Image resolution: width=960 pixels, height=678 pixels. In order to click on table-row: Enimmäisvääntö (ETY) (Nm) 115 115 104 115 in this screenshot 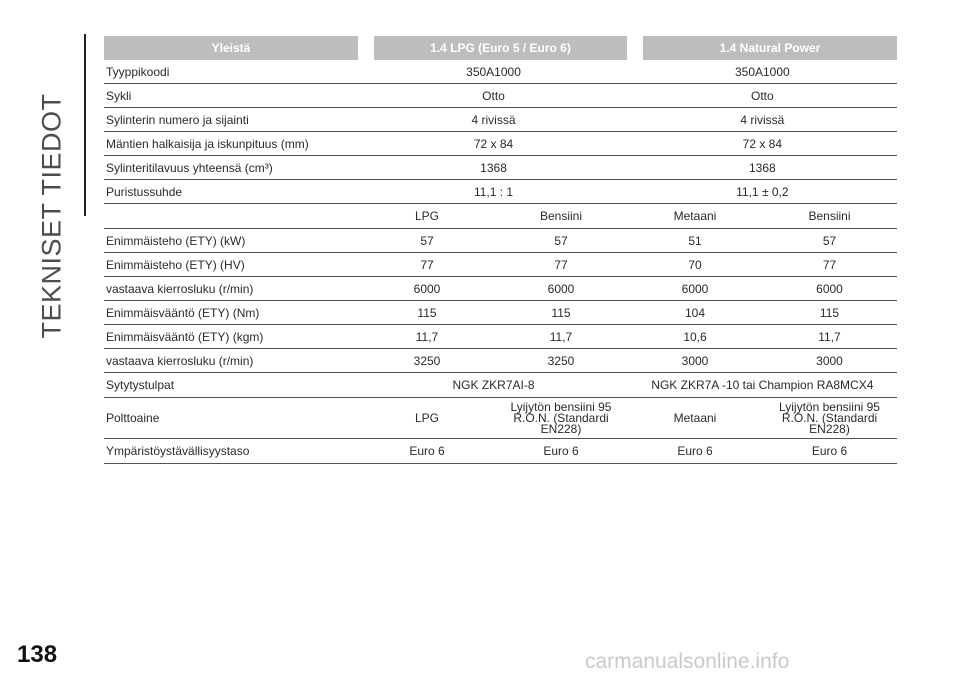, I will do `click(500, 313)`.